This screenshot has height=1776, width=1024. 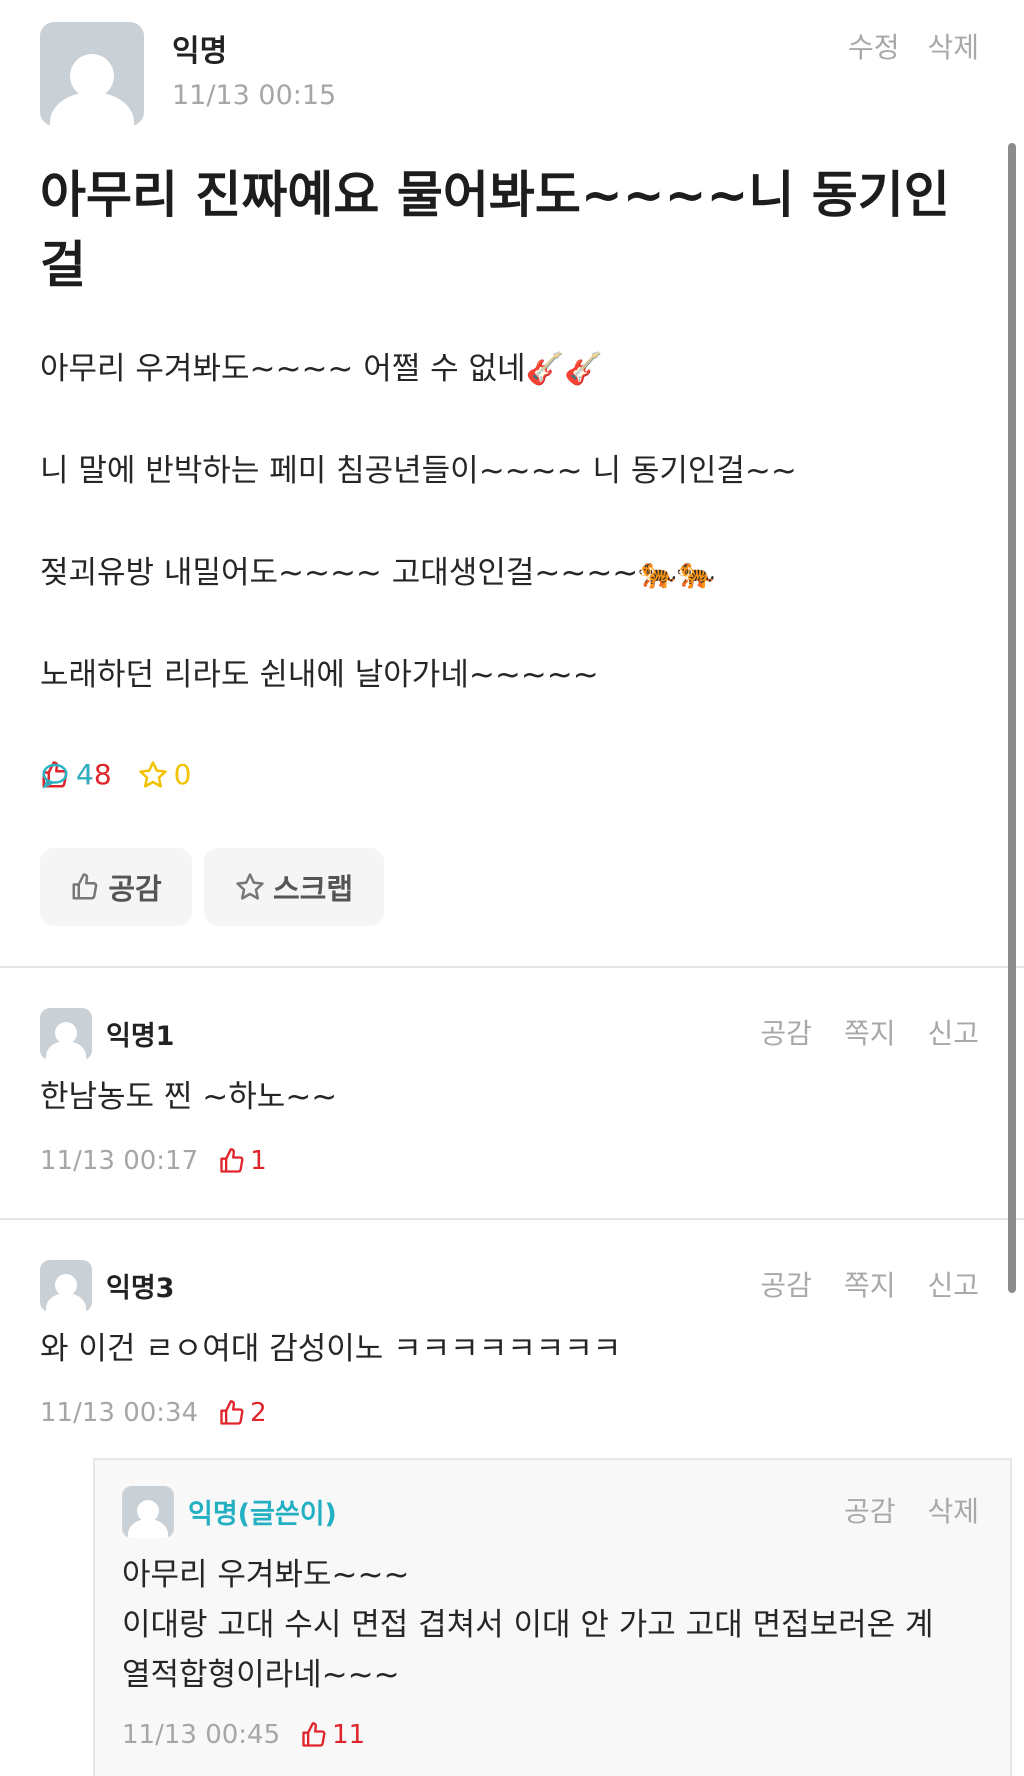 I want to click on speech-bubble-icon, so click(x=55, y=776).